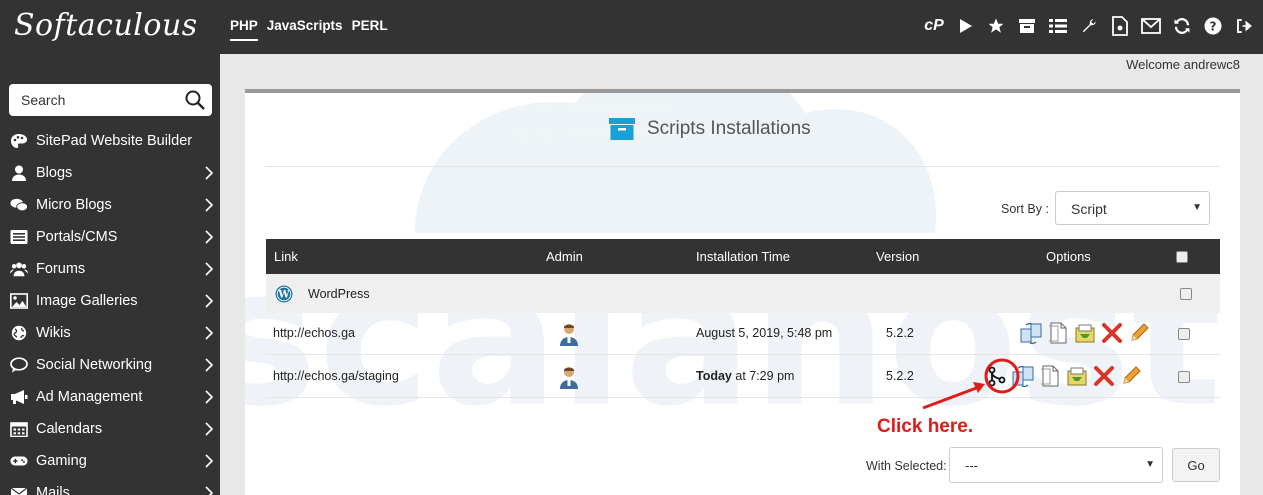  Describe the element at coordinates (19, 333) in the screenshot. I see `globe-icon` at that location.